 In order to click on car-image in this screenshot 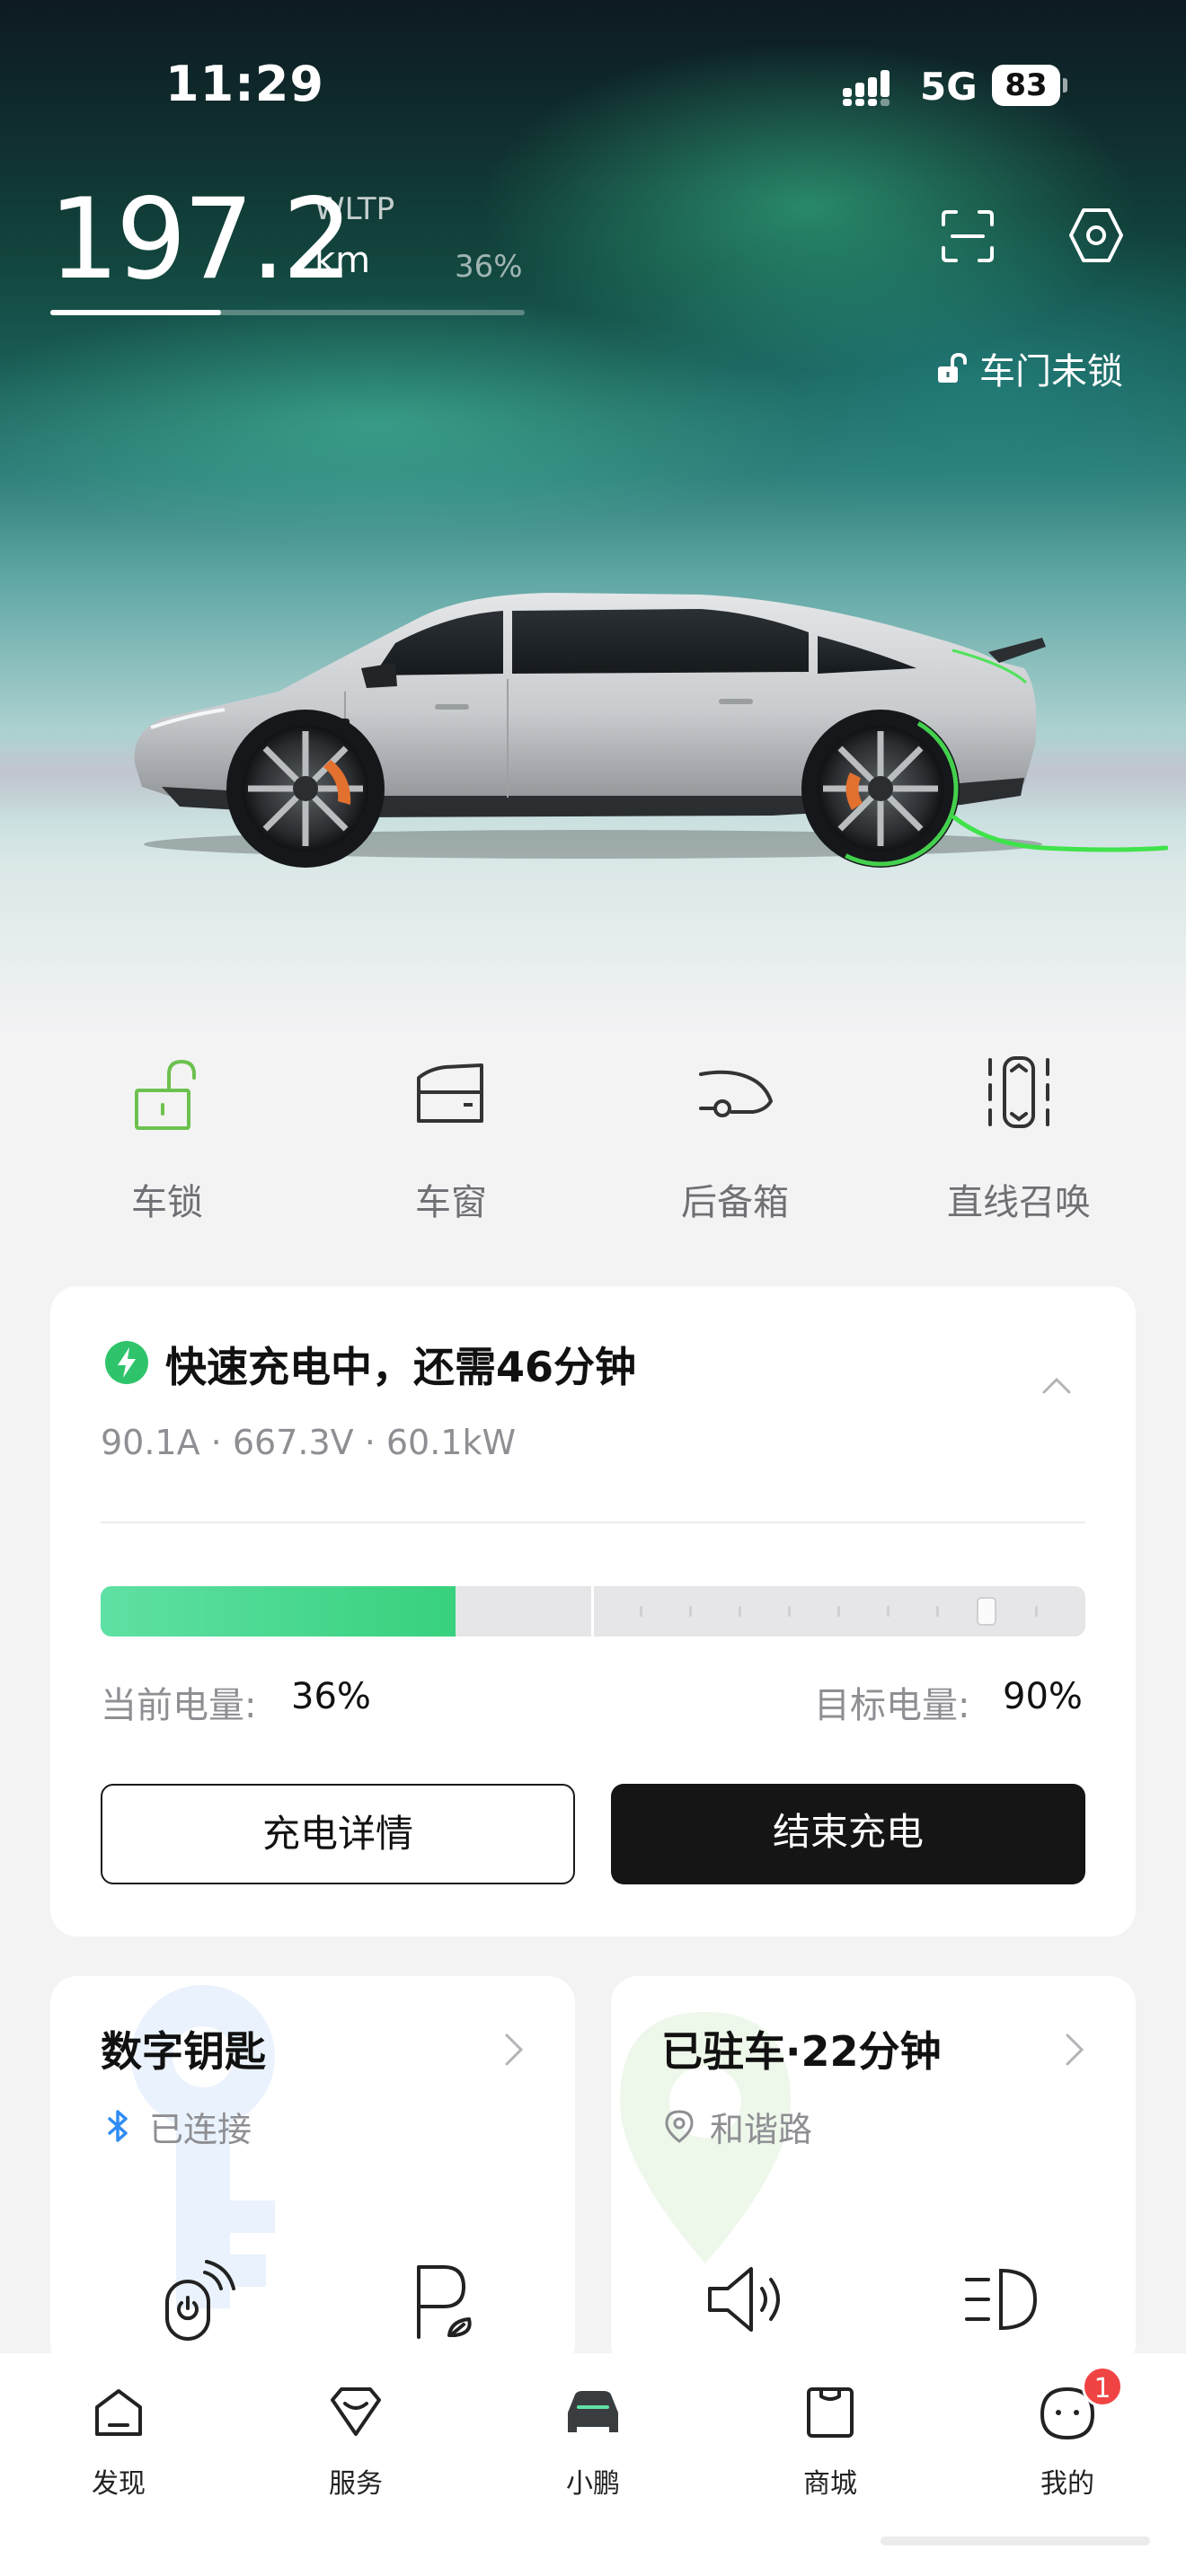, I will do `click(590, 730)`.